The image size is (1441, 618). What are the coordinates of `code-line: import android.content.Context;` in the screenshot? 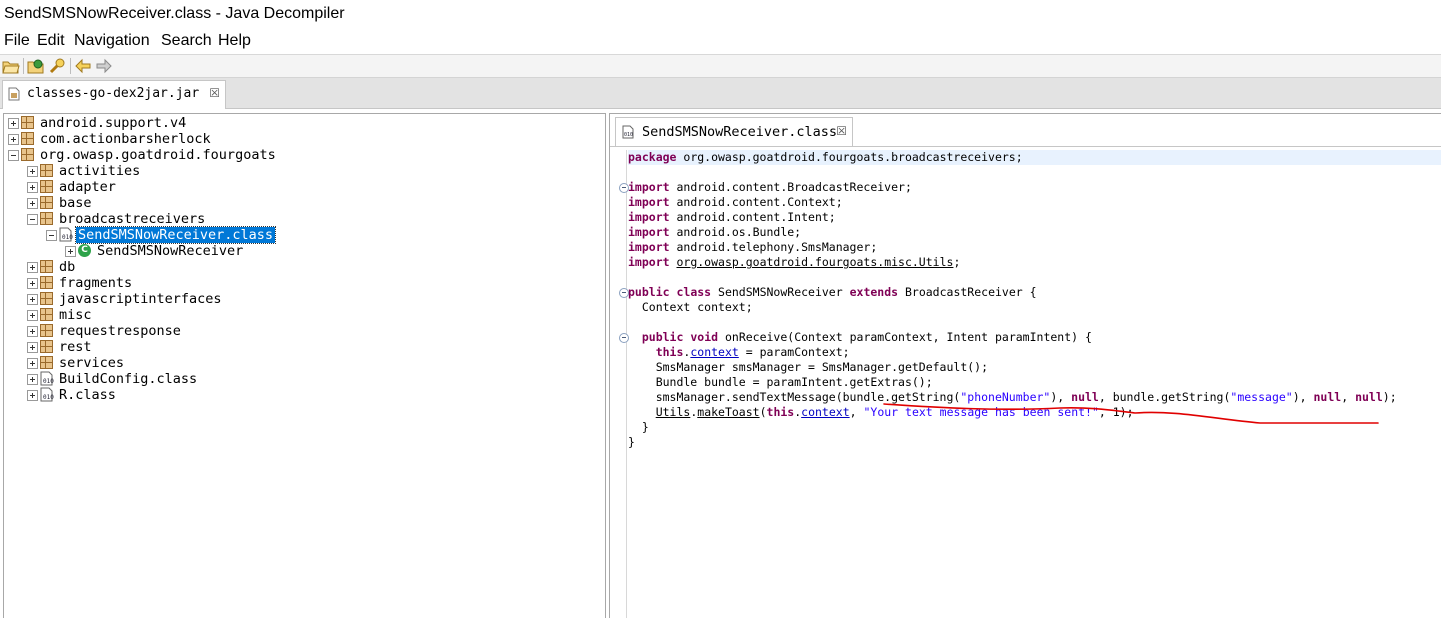 It's located at (735, 202).